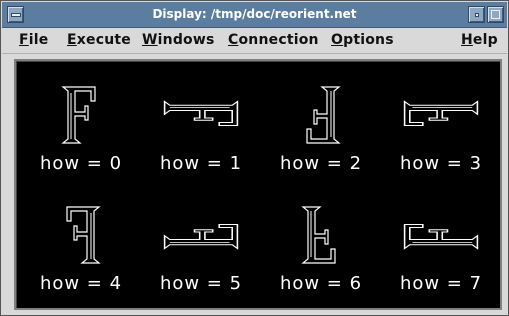 The width and height of the screenshot is (509, 316). I want to click on title-bar: Display: /tmp/doc/reorient.net, so click(254, 15).